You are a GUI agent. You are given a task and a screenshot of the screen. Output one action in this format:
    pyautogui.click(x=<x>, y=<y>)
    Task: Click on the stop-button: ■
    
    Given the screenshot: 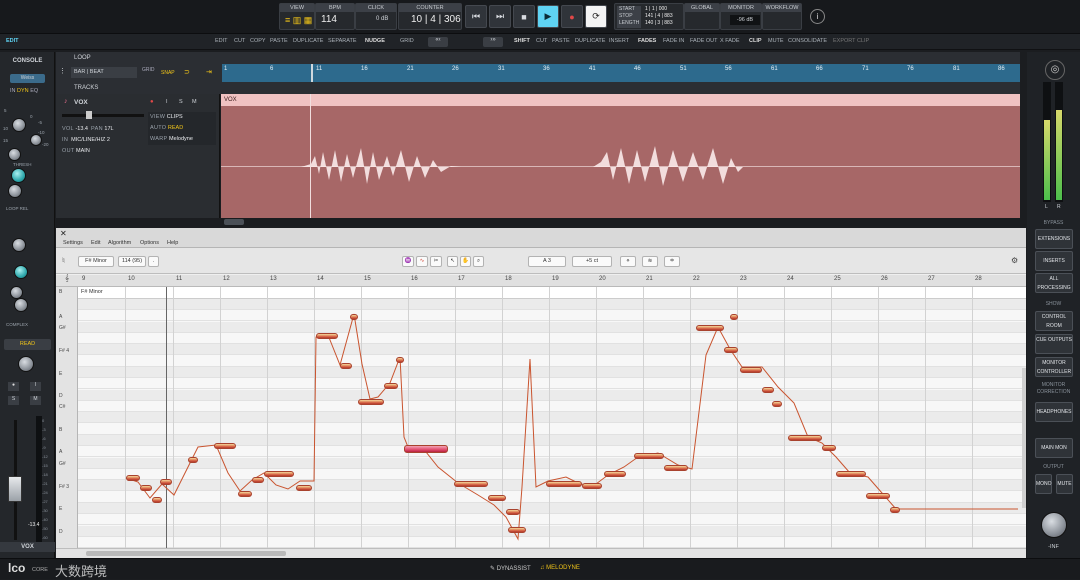 What is the action you would take?
    pyautogui.click(x=524, y=16)
    